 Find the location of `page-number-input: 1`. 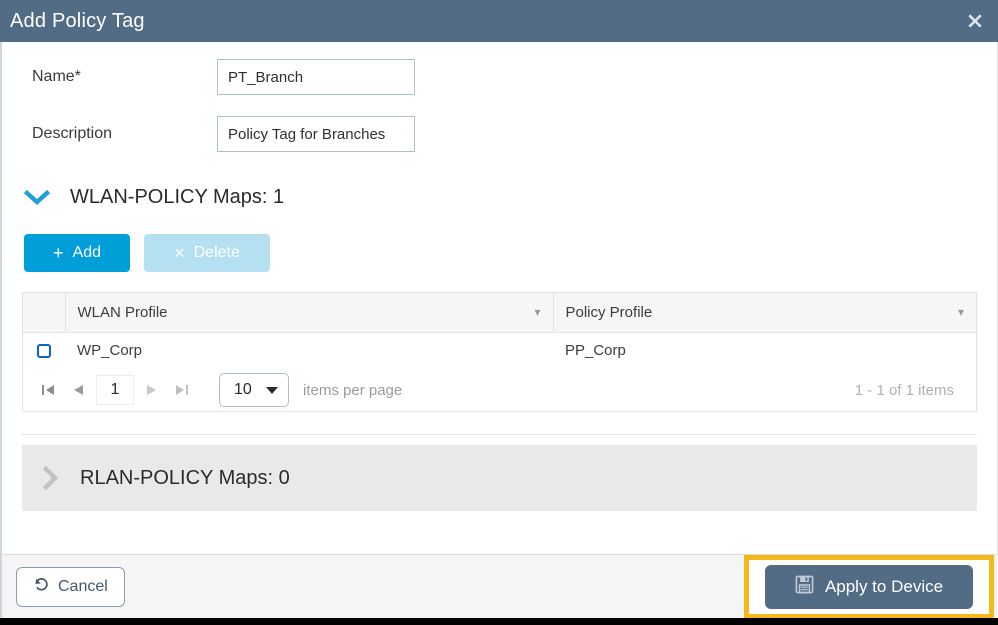

page-number-input: 1 is located at coordinates (115, 390).